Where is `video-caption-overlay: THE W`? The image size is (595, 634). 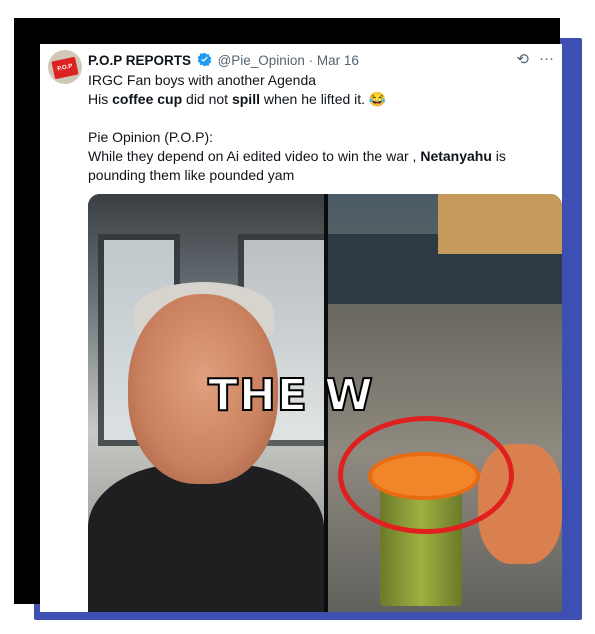 video-caption-overlay: THE W is located at coordinates (290, 395).